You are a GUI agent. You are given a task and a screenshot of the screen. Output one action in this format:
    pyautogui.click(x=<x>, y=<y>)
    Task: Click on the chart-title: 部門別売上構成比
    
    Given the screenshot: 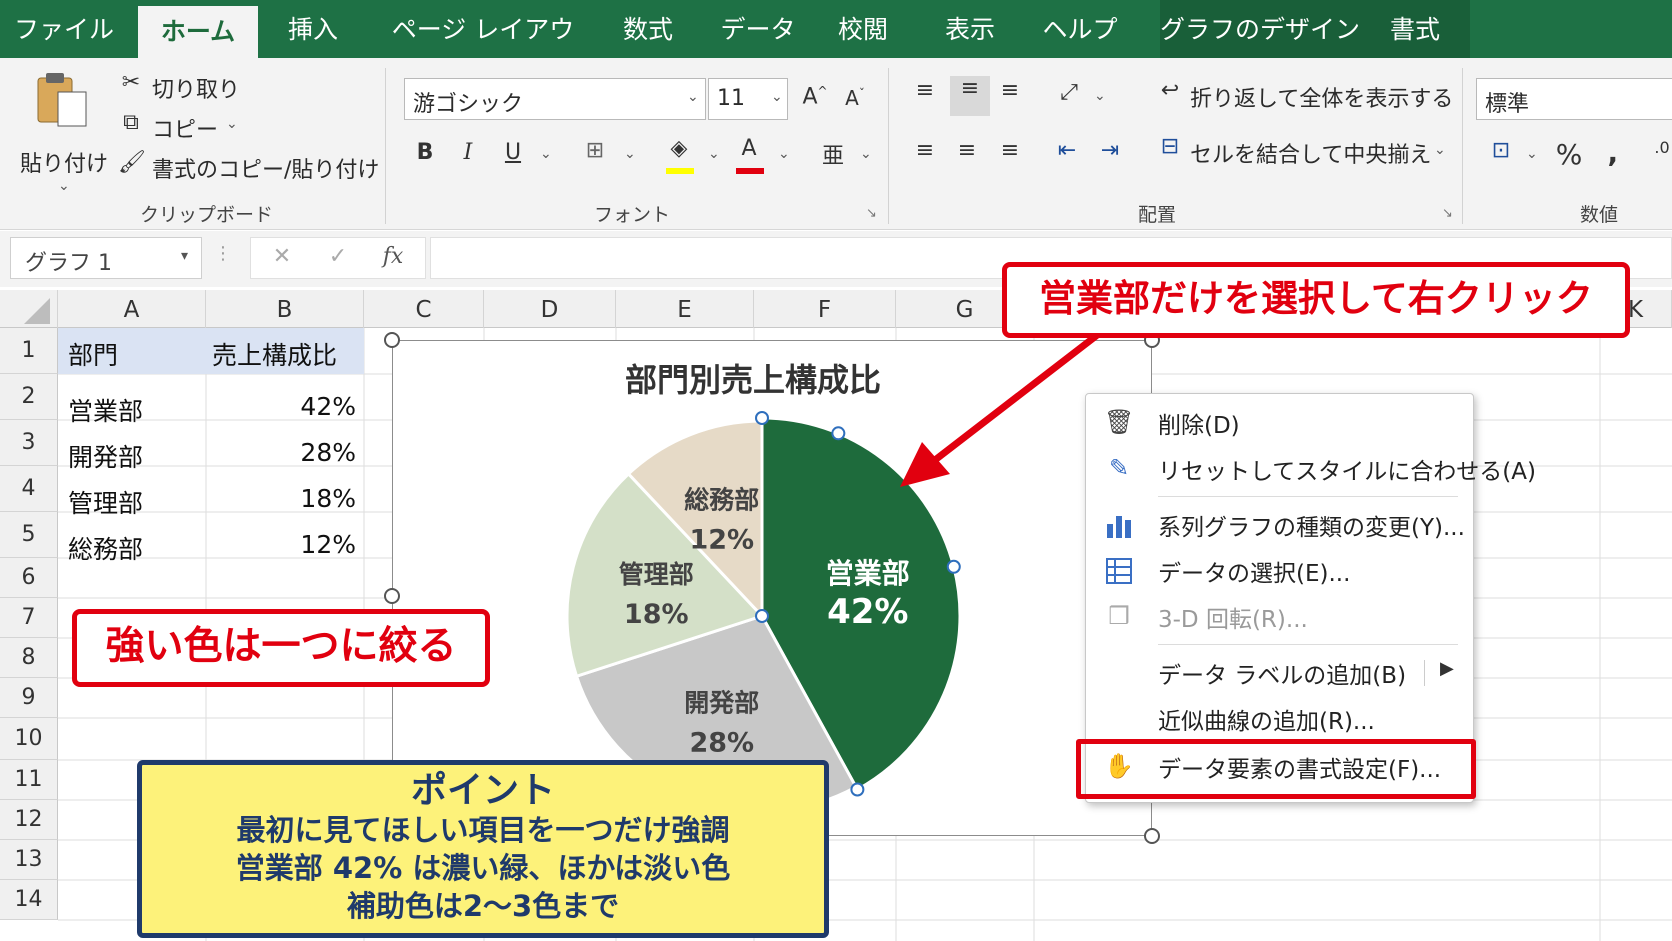 What is the action you would take?
    pyautogui.click(x=753, y=380)
    